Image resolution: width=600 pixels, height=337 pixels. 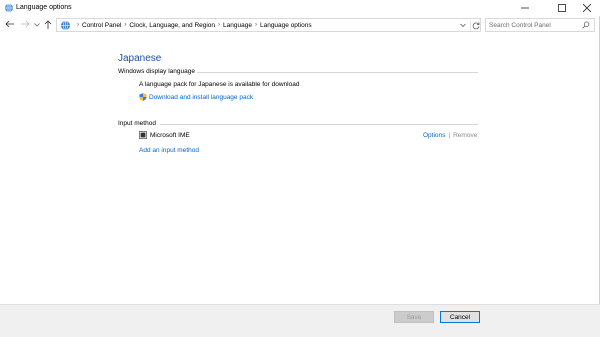 I want to click on minimize-icon, so click(x=525, y=8).